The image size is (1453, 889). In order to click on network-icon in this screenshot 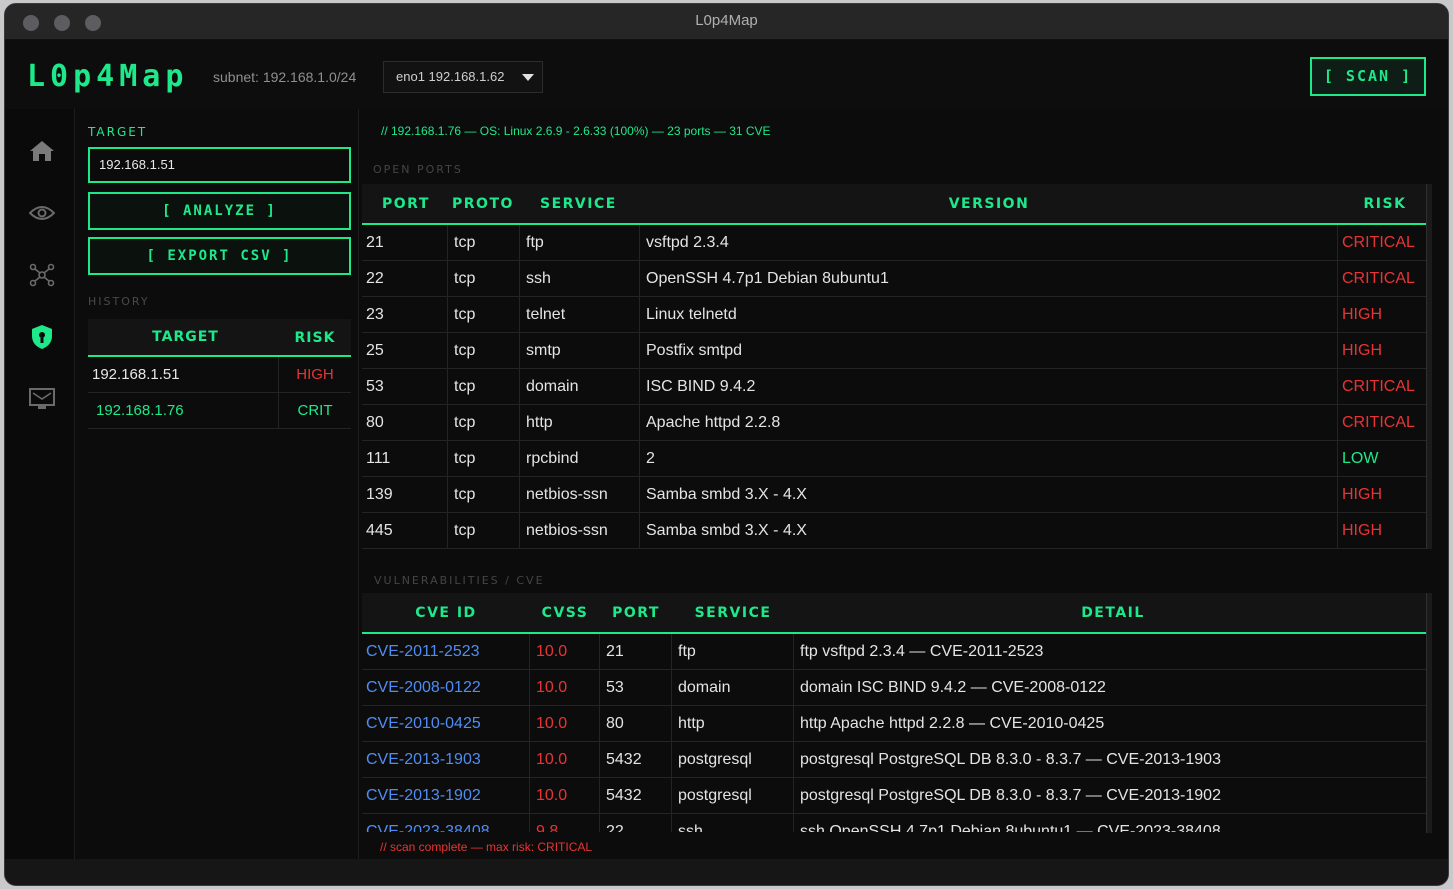, I will do `click(42, 275)`.